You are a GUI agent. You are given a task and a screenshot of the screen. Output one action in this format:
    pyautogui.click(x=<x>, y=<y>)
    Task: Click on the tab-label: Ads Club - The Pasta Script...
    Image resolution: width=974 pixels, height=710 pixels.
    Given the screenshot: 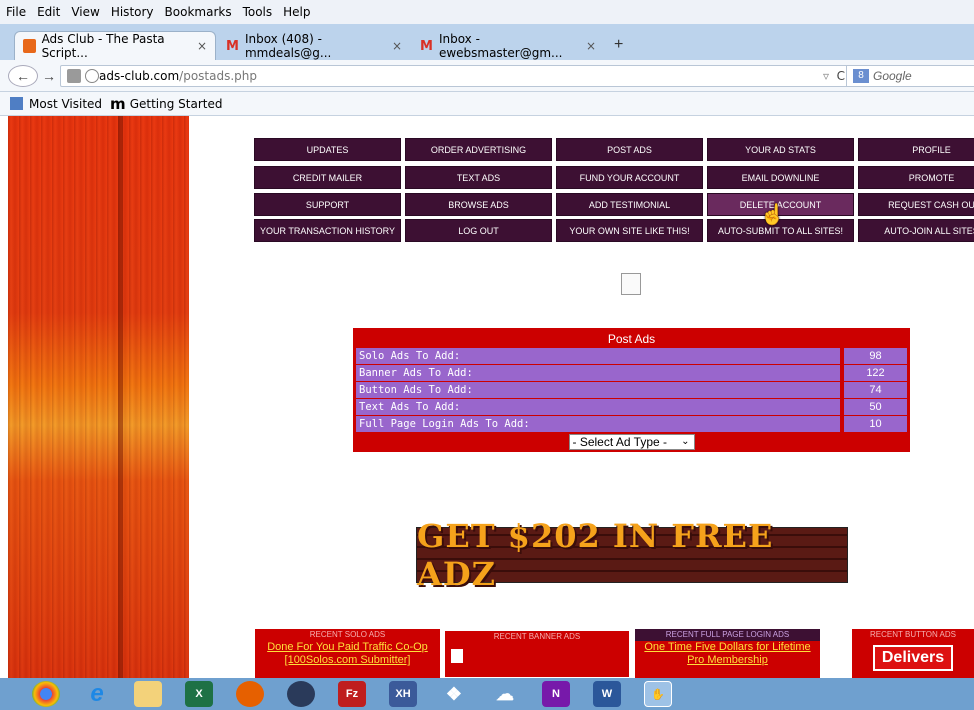 What is the action you would take?
    pyautogui.click(x=103, y=46)
    